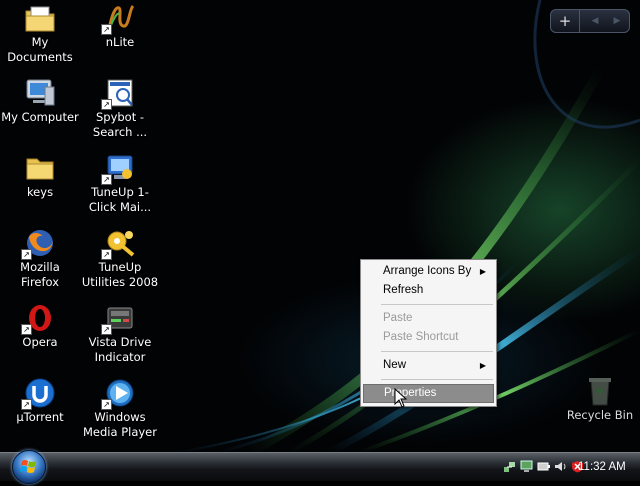 The height and width of the screenshot is (486, 640). What do you see at coordinates (119, 243) in the screenshot?
I see `tuneup-utilities-icon: ↗` at bounding box center [119, 243].